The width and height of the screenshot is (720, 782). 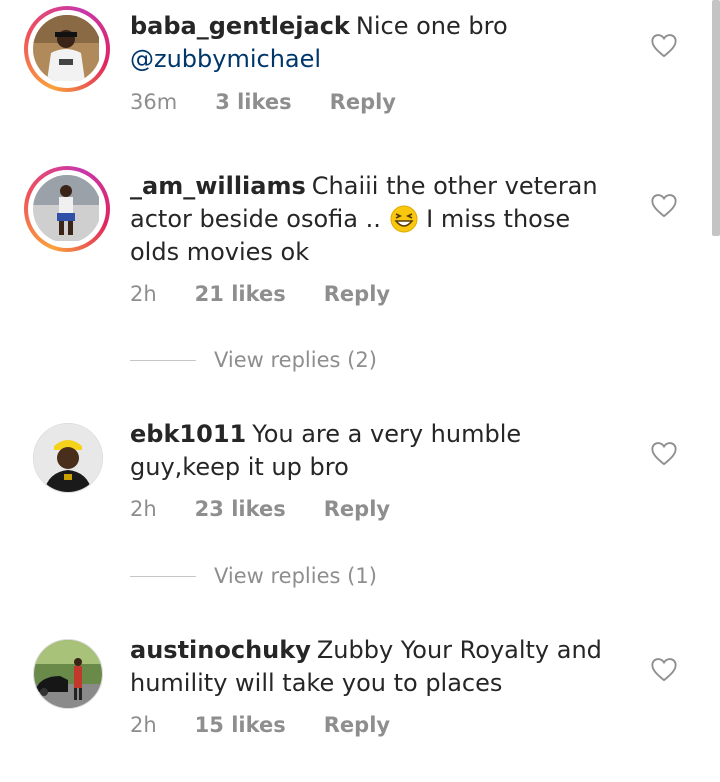 What do you see at coordinates (218, 186) in the screenshot?
I see `comment-username: _am_williams` at bounding box center [218, 186].